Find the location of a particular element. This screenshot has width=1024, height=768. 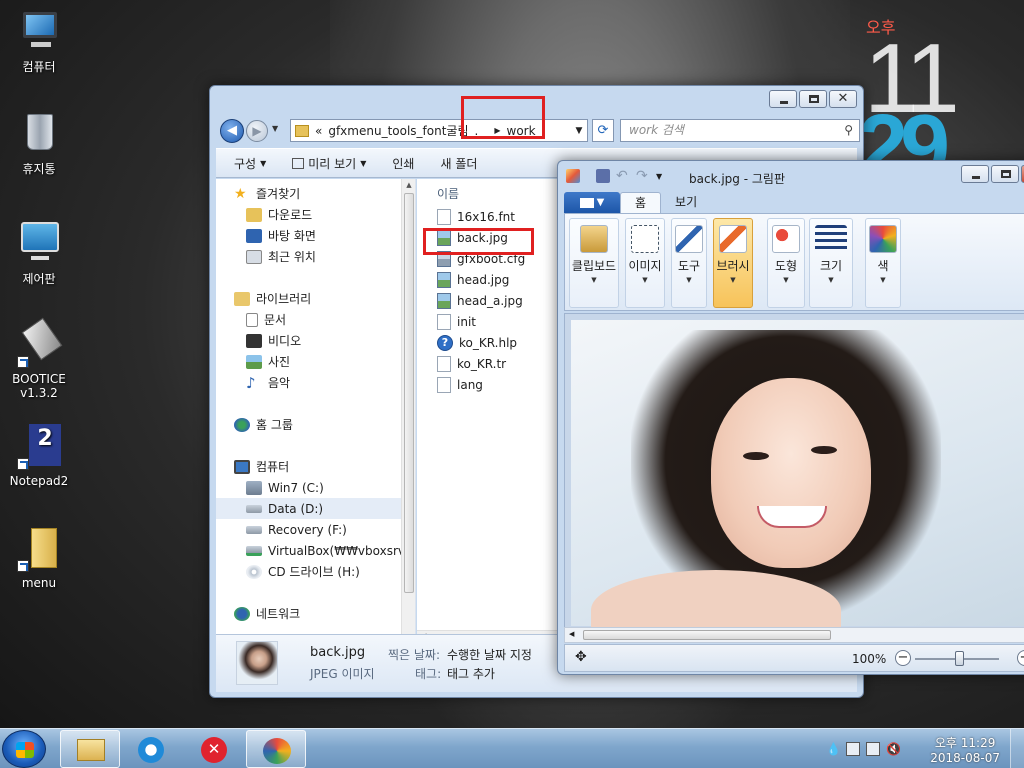

desktop-icon-bootice: BOOTICE v1.3.2 is located at coordinates (39, 358).